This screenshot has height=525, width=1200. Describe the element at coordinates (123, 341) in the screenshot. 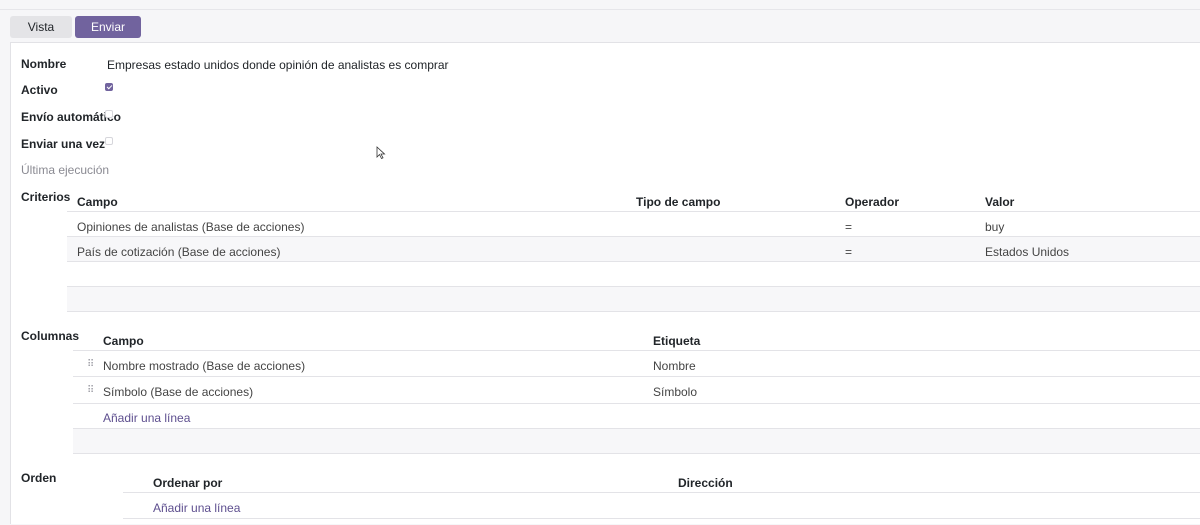

I see `columns-header-field: Campo` at that location.